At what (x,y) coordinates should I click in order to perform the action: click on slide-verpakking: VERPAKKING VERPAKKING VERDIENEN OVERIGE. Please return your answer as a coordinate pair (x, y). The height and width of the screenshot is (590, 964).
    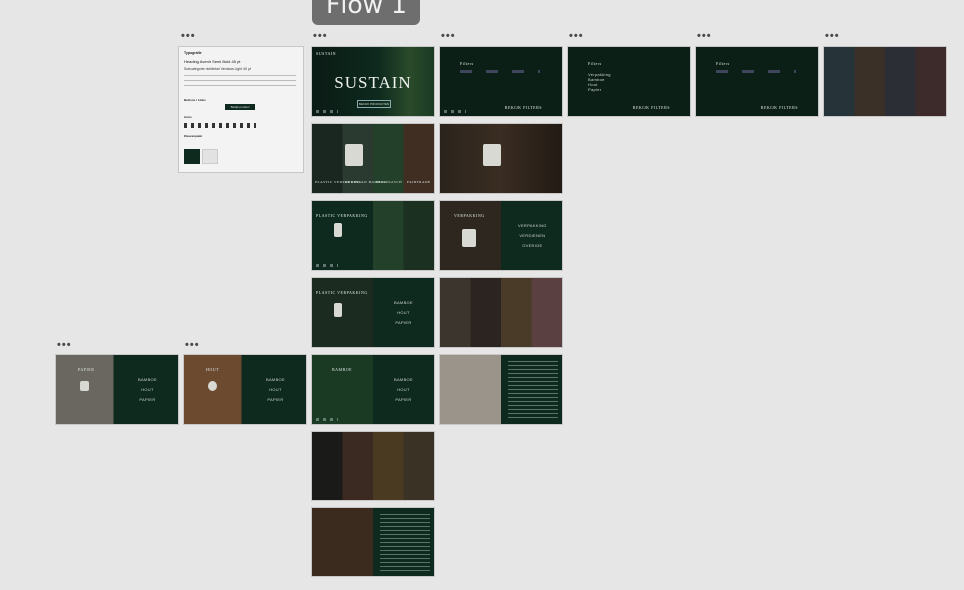
    Looking at the image, I should click on (501, 235).